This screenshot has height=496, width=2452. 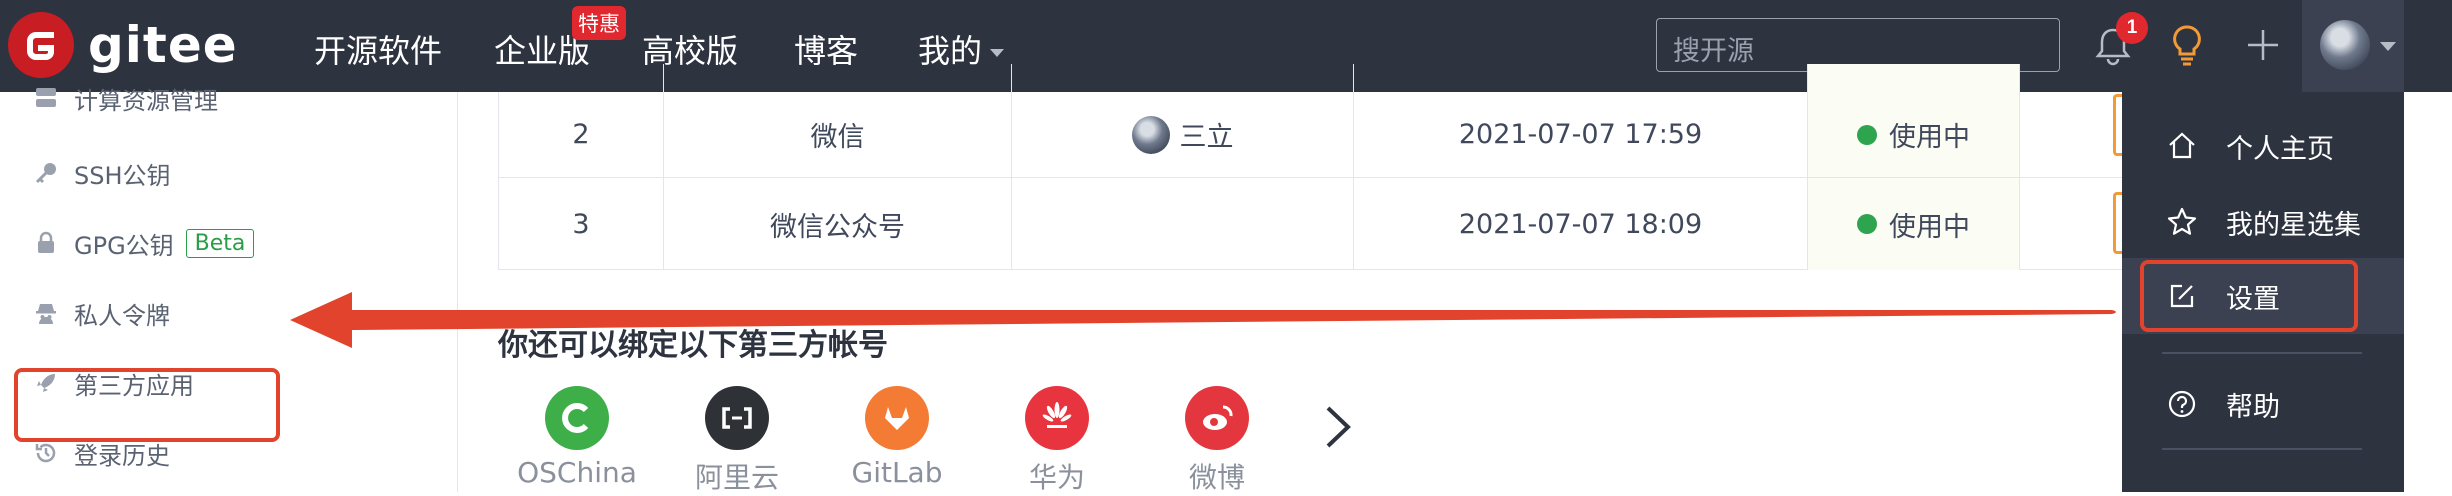 I want to click on bind-aliyun: 阿里云, so click(x=737, y=441).